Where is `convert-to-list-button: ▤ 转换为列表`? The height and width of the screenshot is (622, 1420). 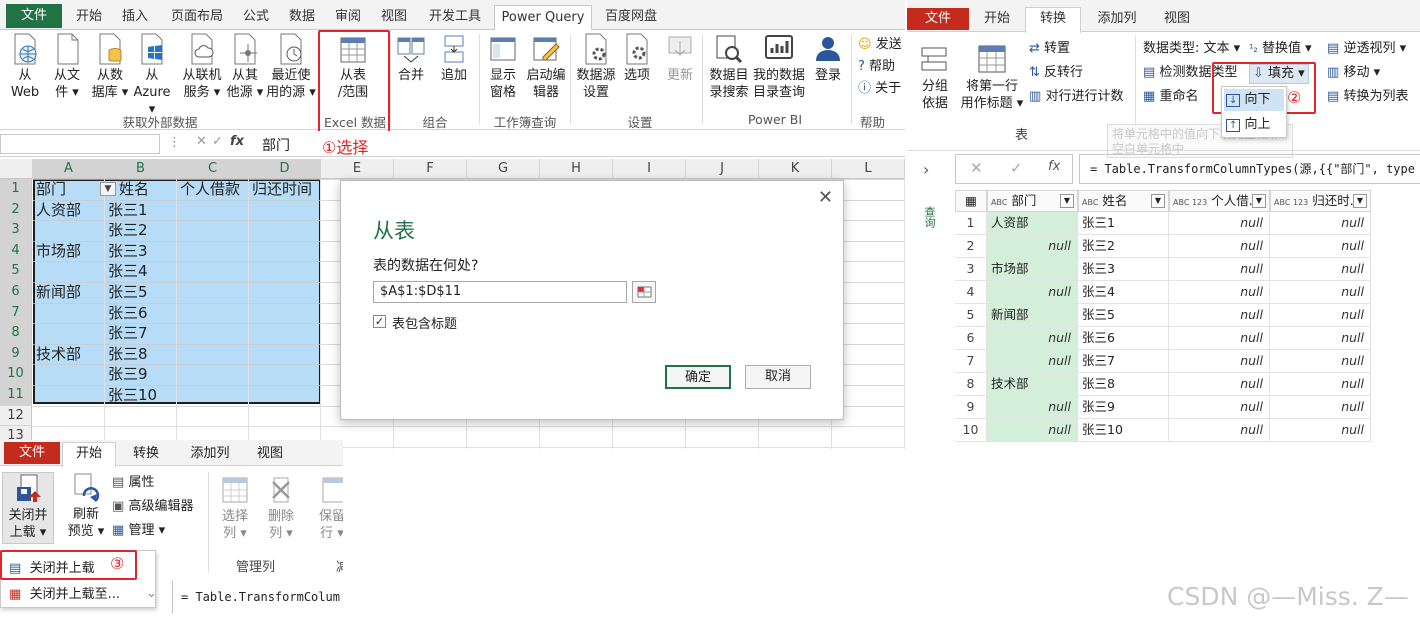 convert-to-list-button: ▤ 转换为列表 is located at coordinates (1367, 97).